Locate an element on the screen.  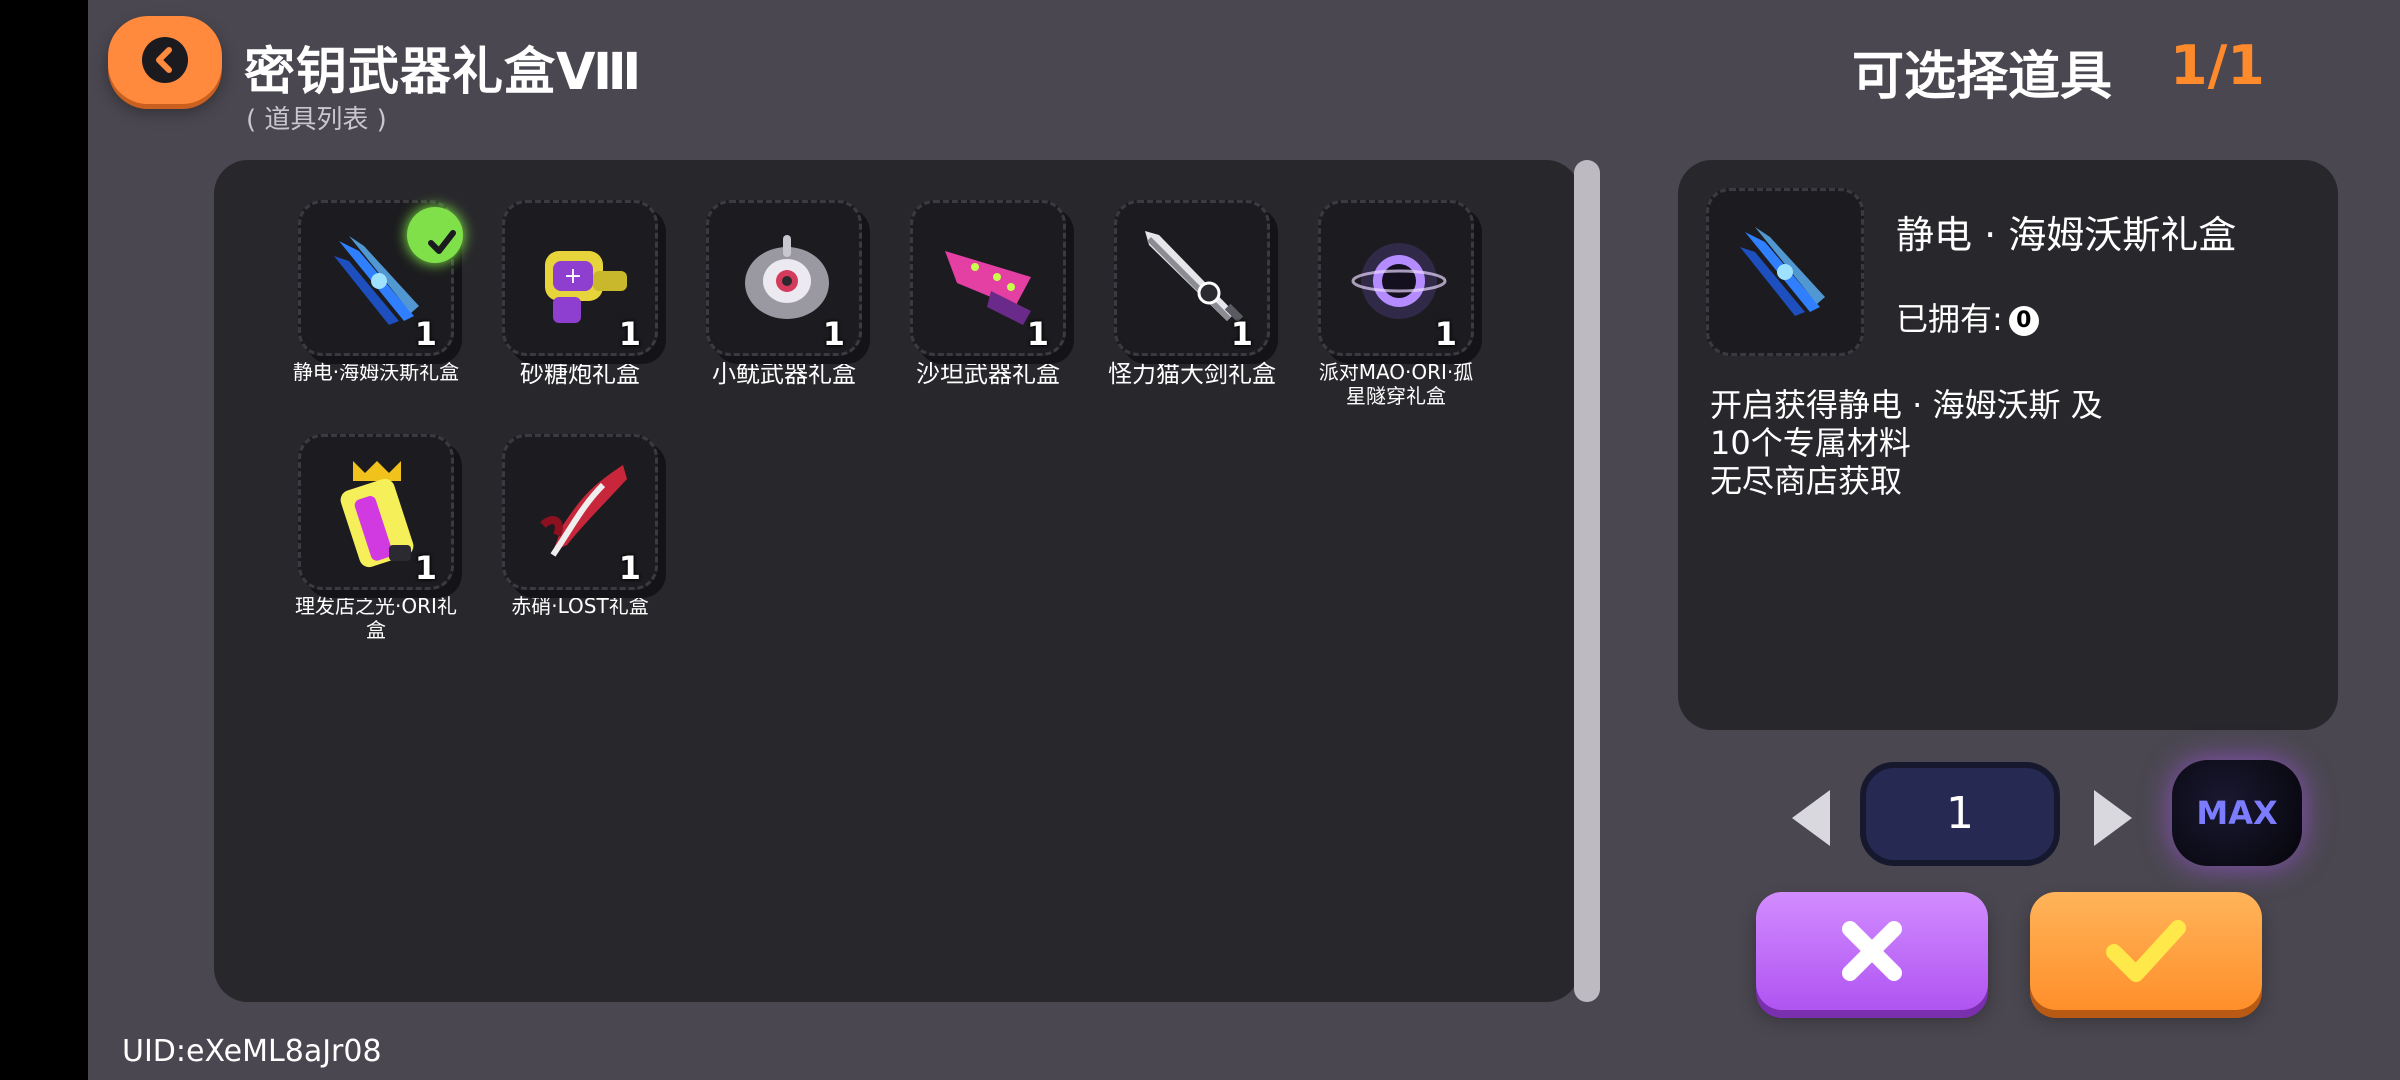
item-name: 派对MAO·ORI·孤星隧穿礼盒 is located at coordinates (1396, 384).